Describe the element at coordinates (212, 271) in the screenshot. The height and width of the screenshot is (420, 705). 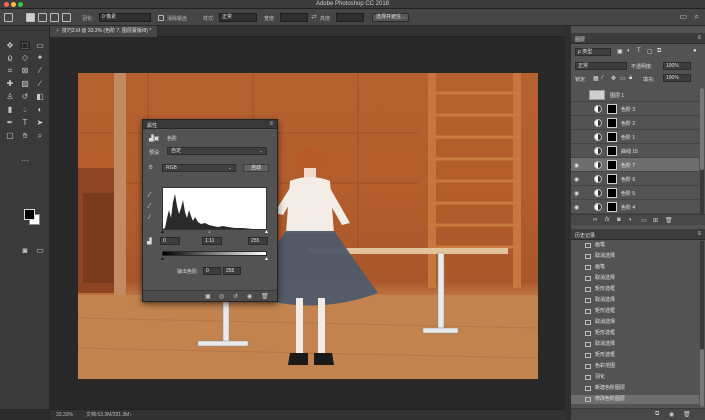
I see `output-black-field: 0` at that location.